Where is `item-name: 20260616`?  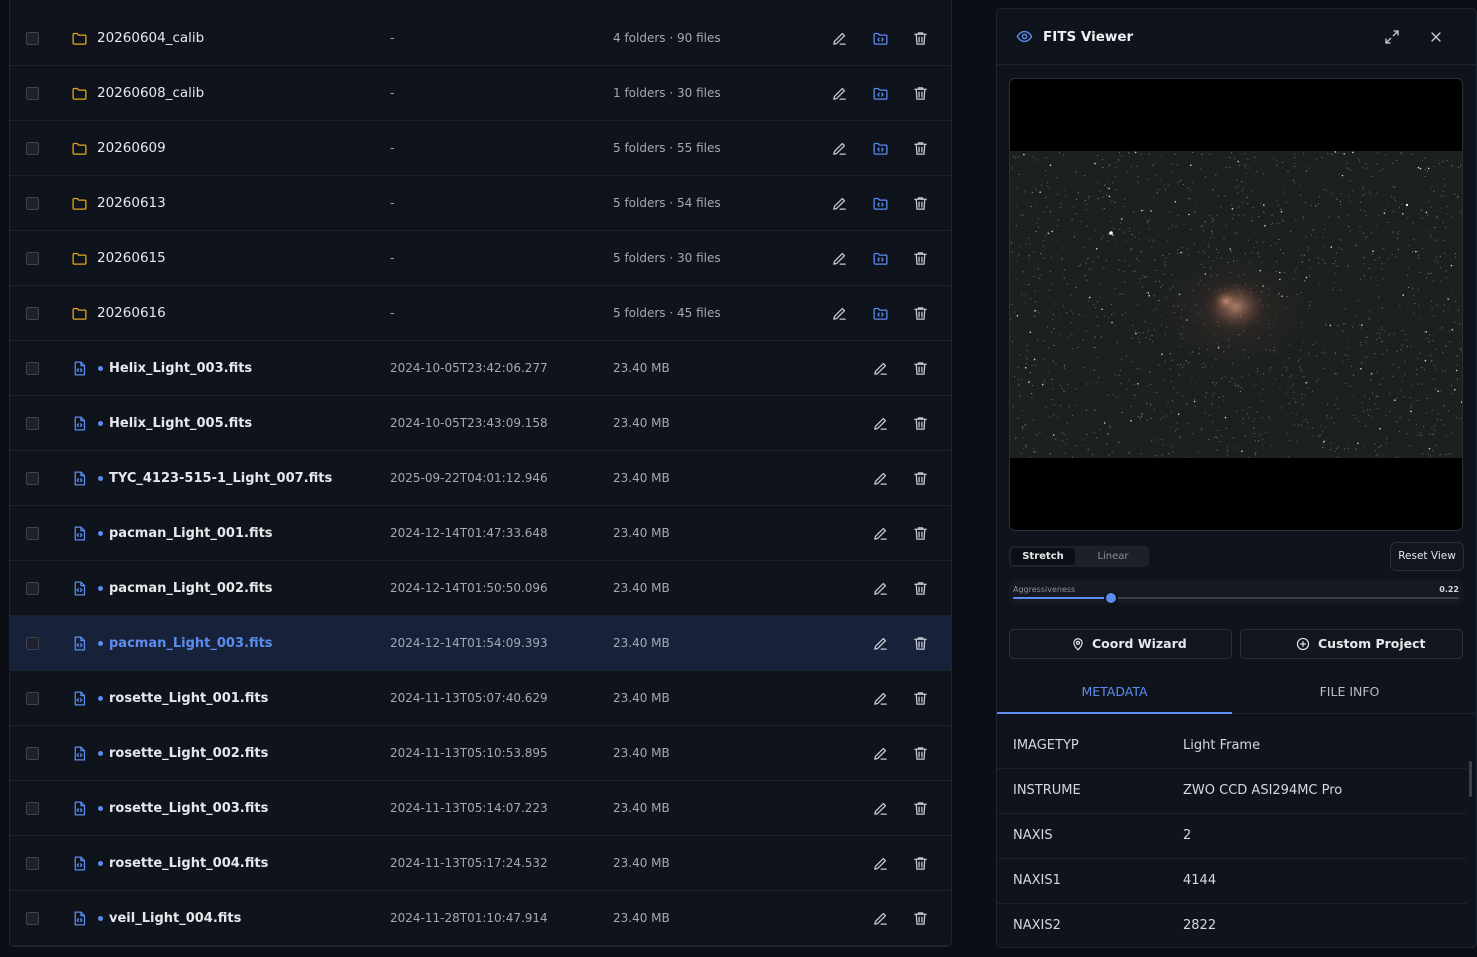
item-name: 20260616 is located at coordinates (131, 313).